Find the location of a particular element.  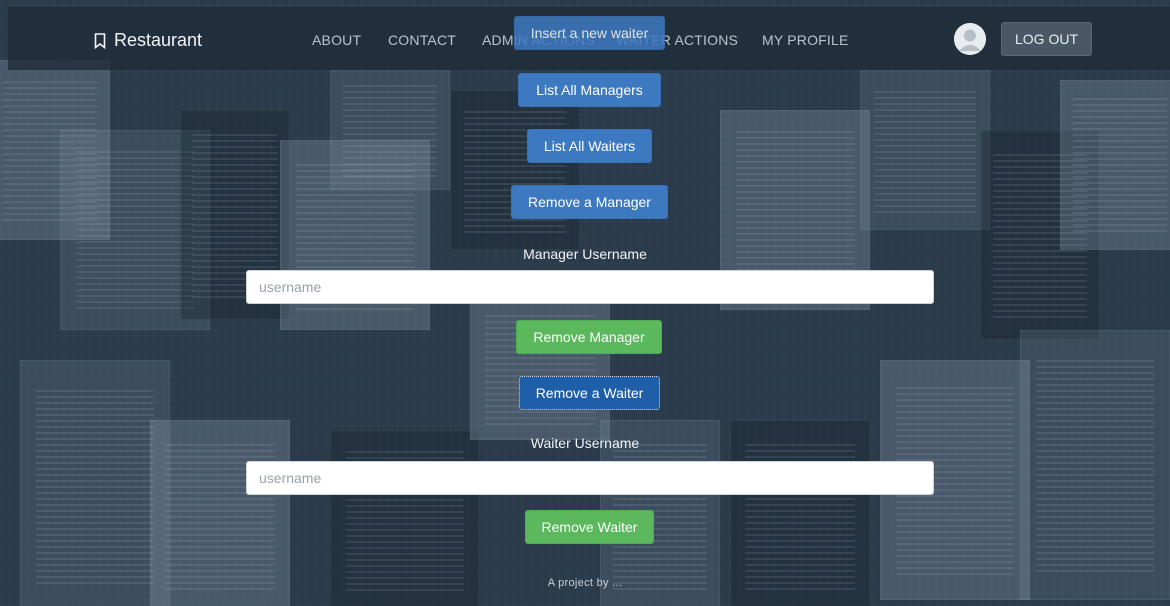

list-managers-button: List All Managers is located at coordinates (589, 90).